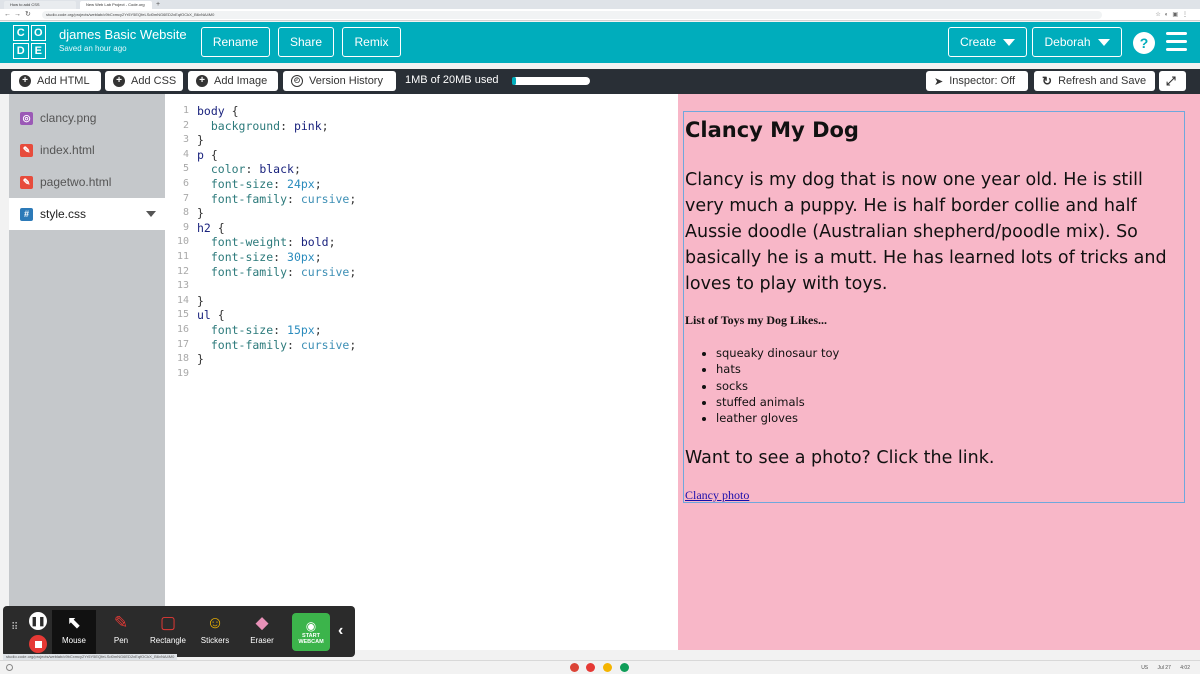 This screenshot has width=1200, height=674. I want to click on code-line: font-size: 24px;, so click(276, 184).